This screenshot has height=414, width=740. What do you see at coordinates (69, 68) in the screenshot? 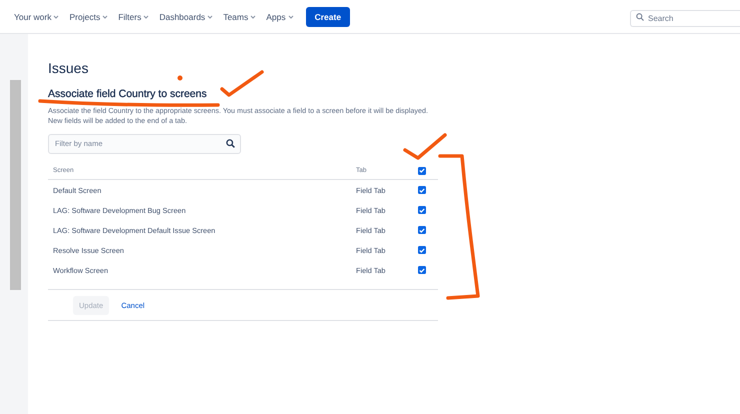
I see `page-title: Issues` at bounding box center [69, 68].